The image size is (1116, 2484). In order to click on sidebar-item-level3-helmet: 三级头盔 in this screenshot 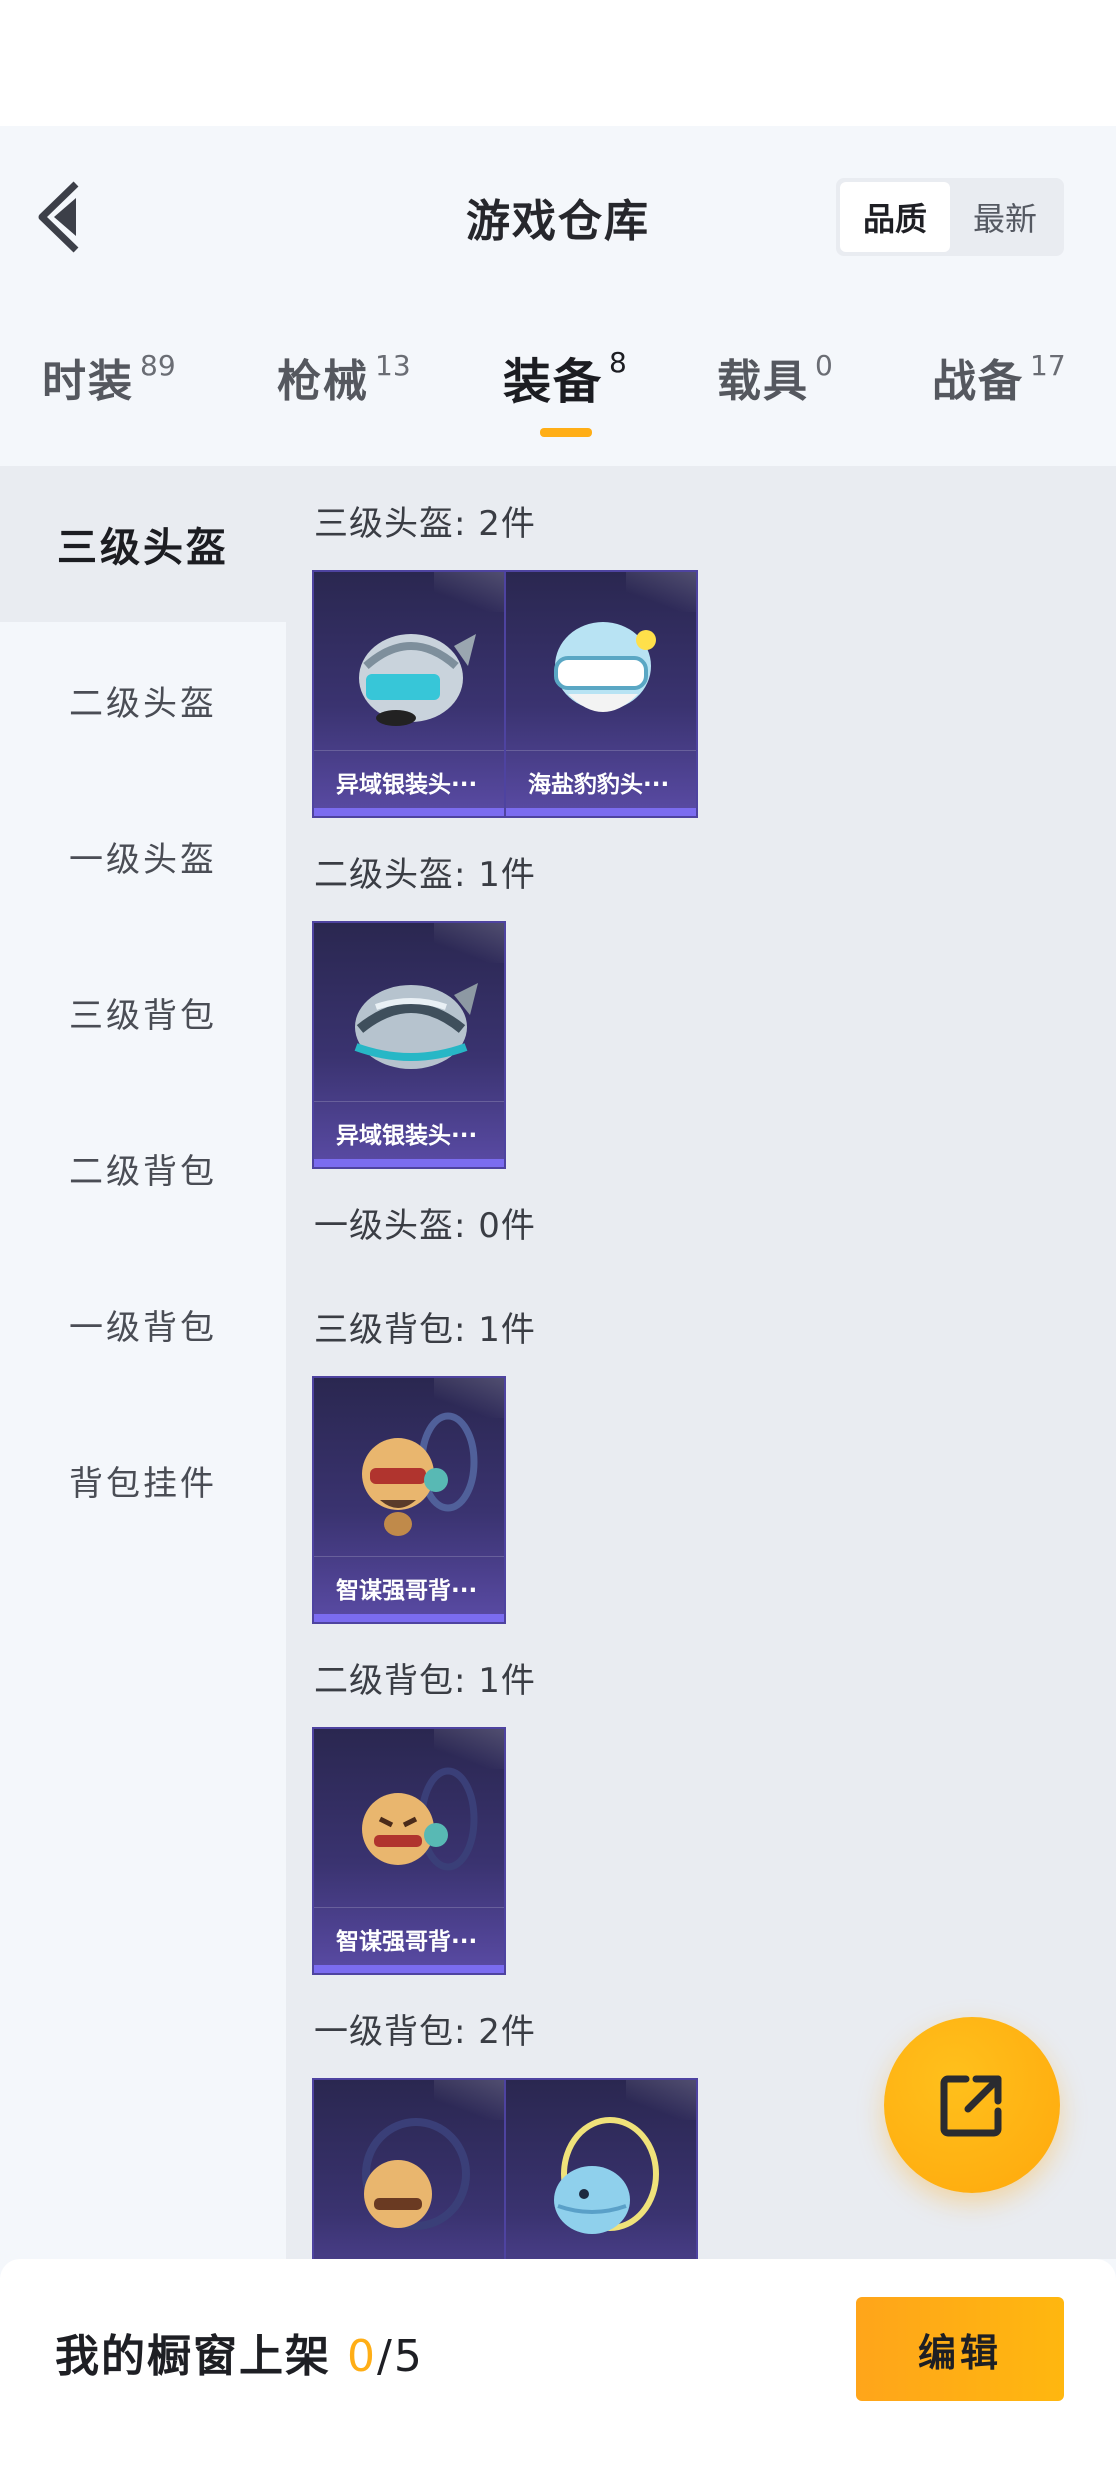, I will do `click(143, 544)`.